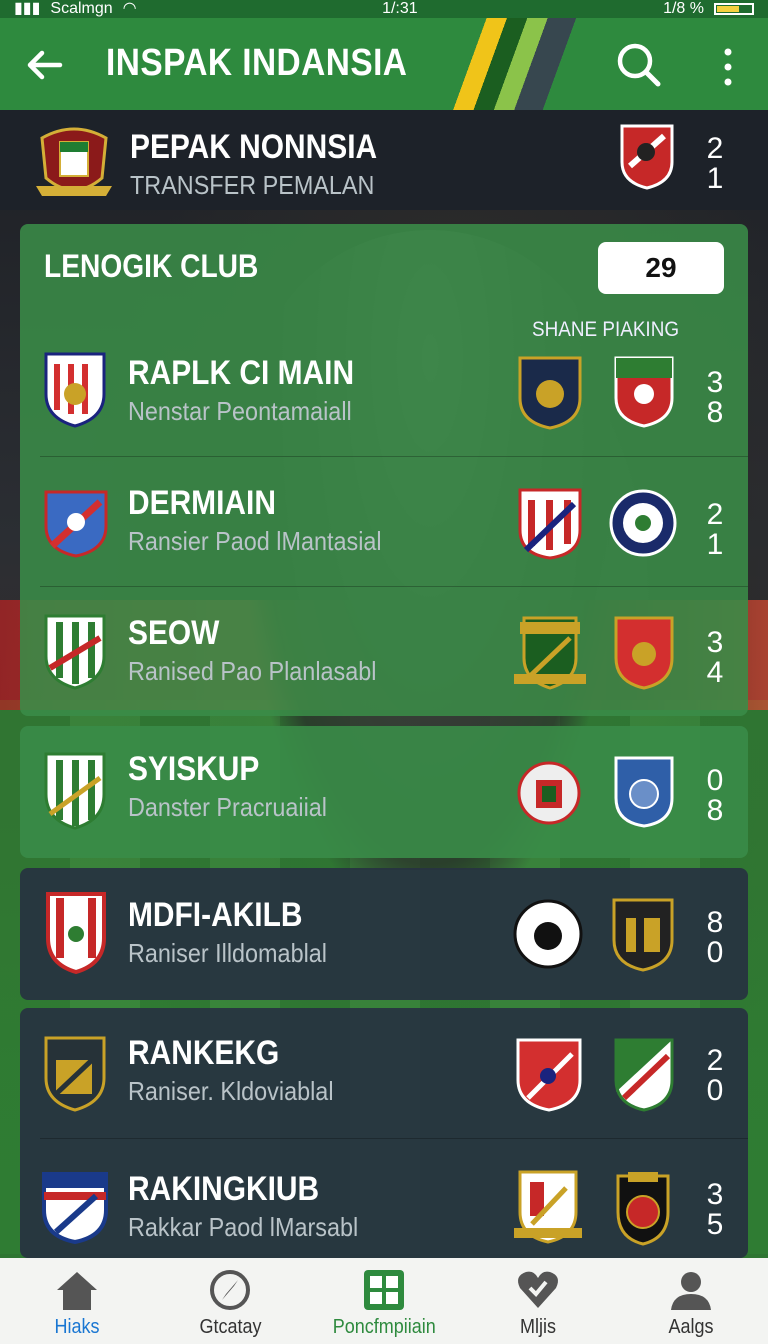 The image size is (768, 1344). I want to click on app-bar: INSPAK INDANSIA, so click(384, 64).